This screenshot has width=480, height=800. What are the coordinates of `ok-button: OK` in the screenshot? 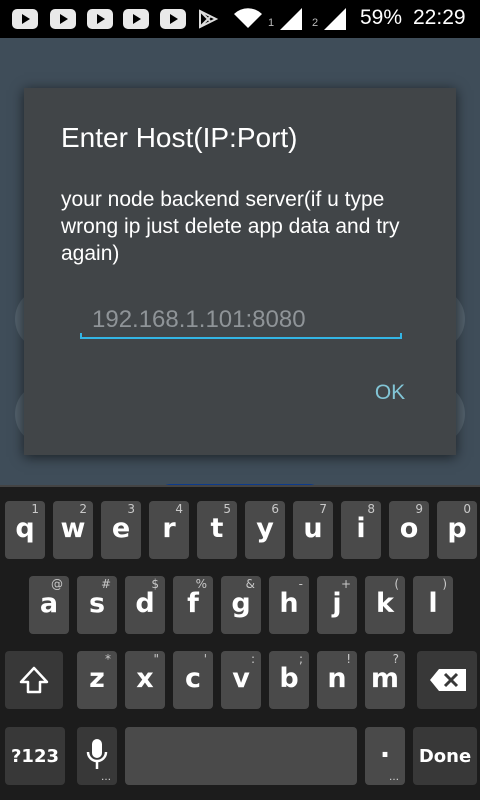 It's located at (390, 393).